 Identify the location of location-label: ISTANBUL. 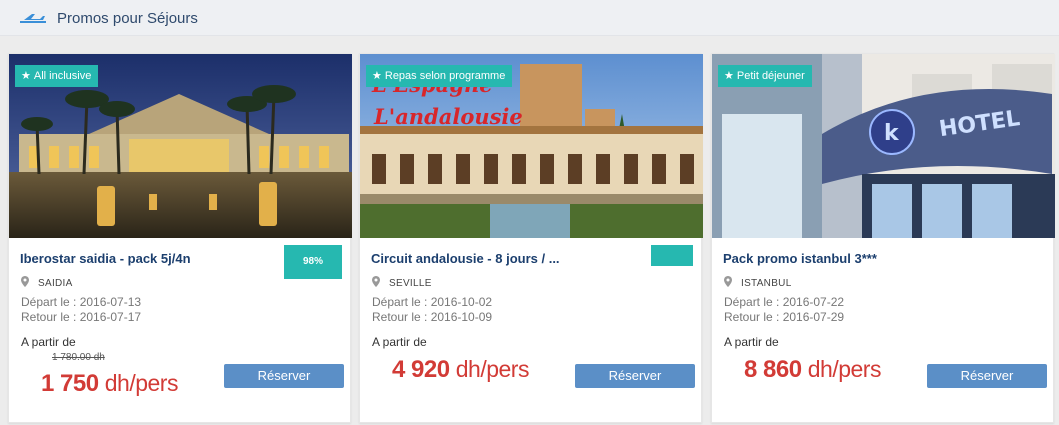
(766, 283).